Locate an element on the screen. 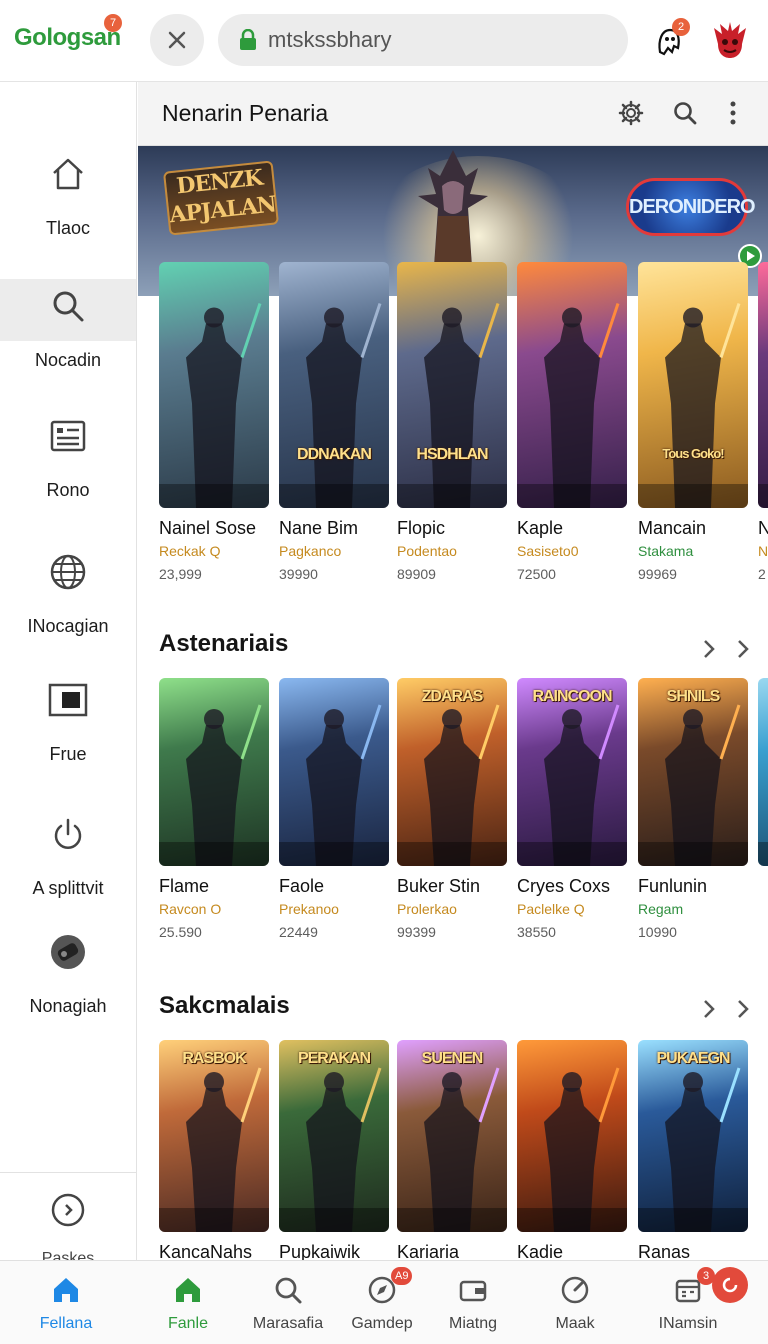 This screenshot has height=1344, width=768. card-subtitle: Prekanoo is located at coordinates (309, 909).